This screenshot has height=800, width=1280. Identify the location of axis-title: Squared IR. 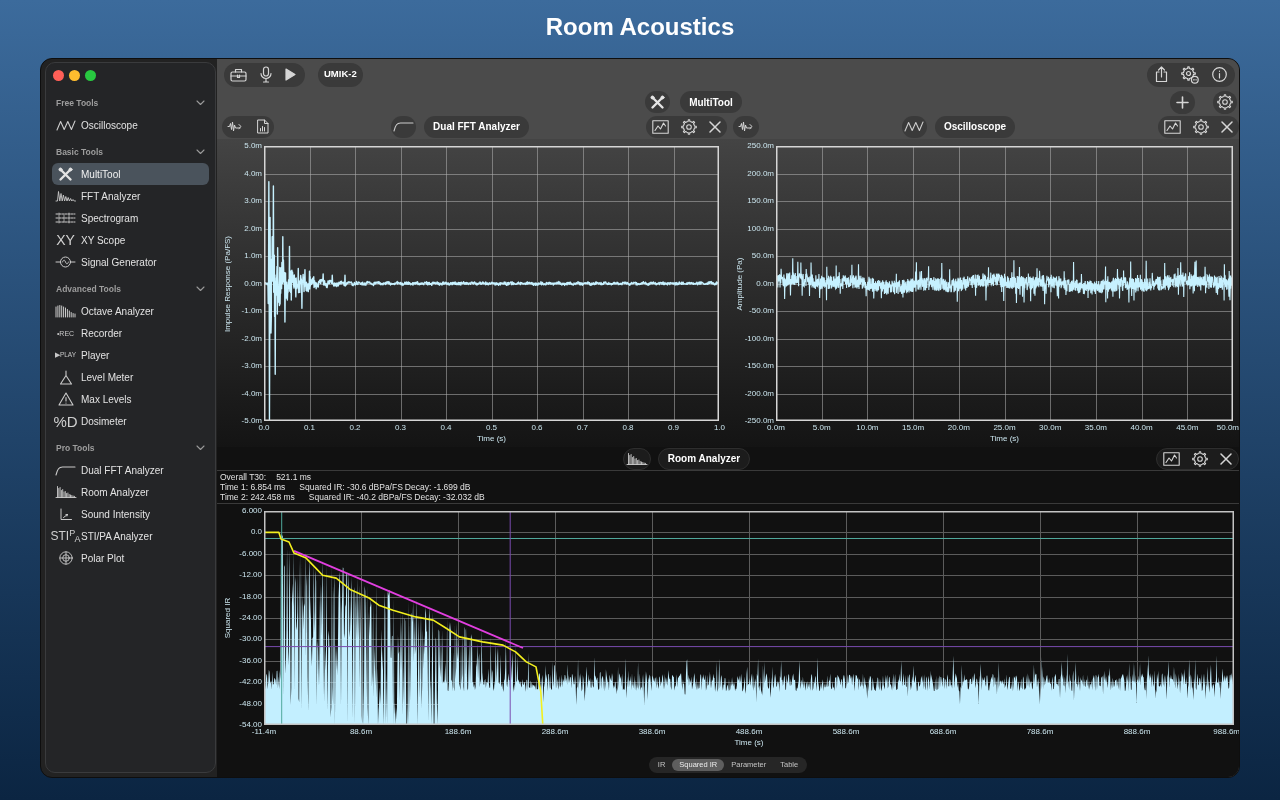
(228, 618).